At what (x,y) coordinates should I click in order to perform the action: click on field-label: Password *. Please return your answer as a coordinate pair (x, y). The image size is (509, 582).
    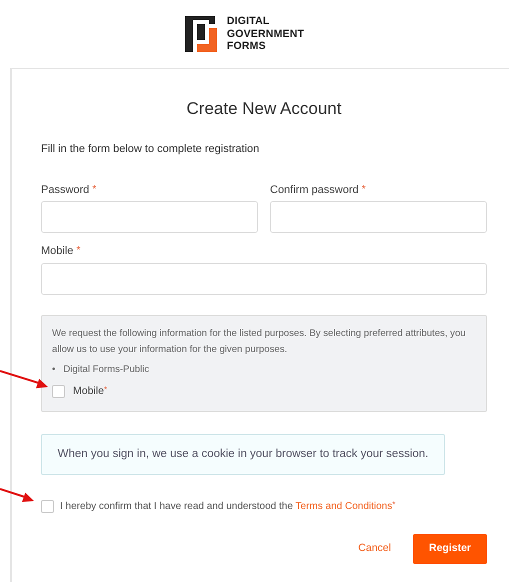
    Looking at the image, I should click on (69, 190).